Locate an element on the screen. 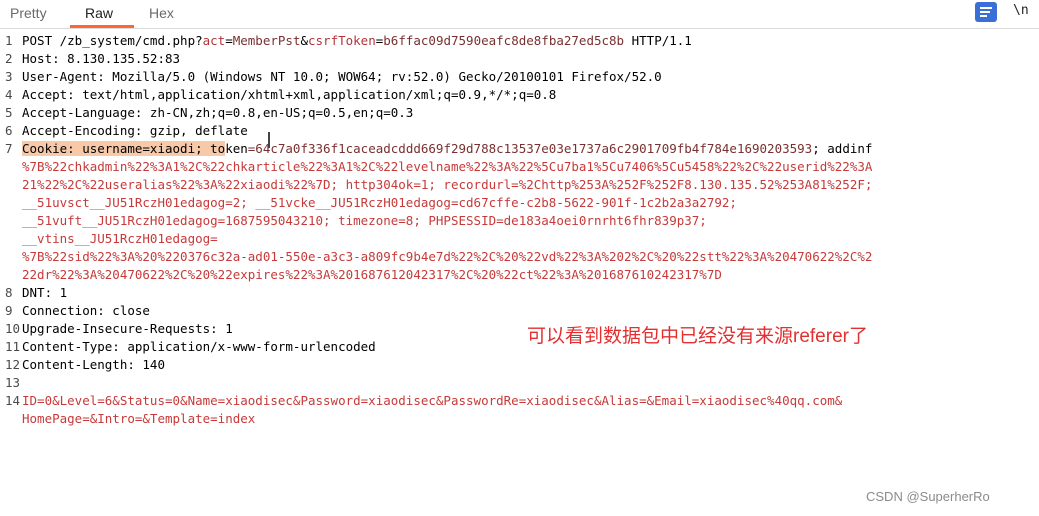 The image size is (1039, 516). dnt-header: DNT: 1 is located at coordinates (45, 292).